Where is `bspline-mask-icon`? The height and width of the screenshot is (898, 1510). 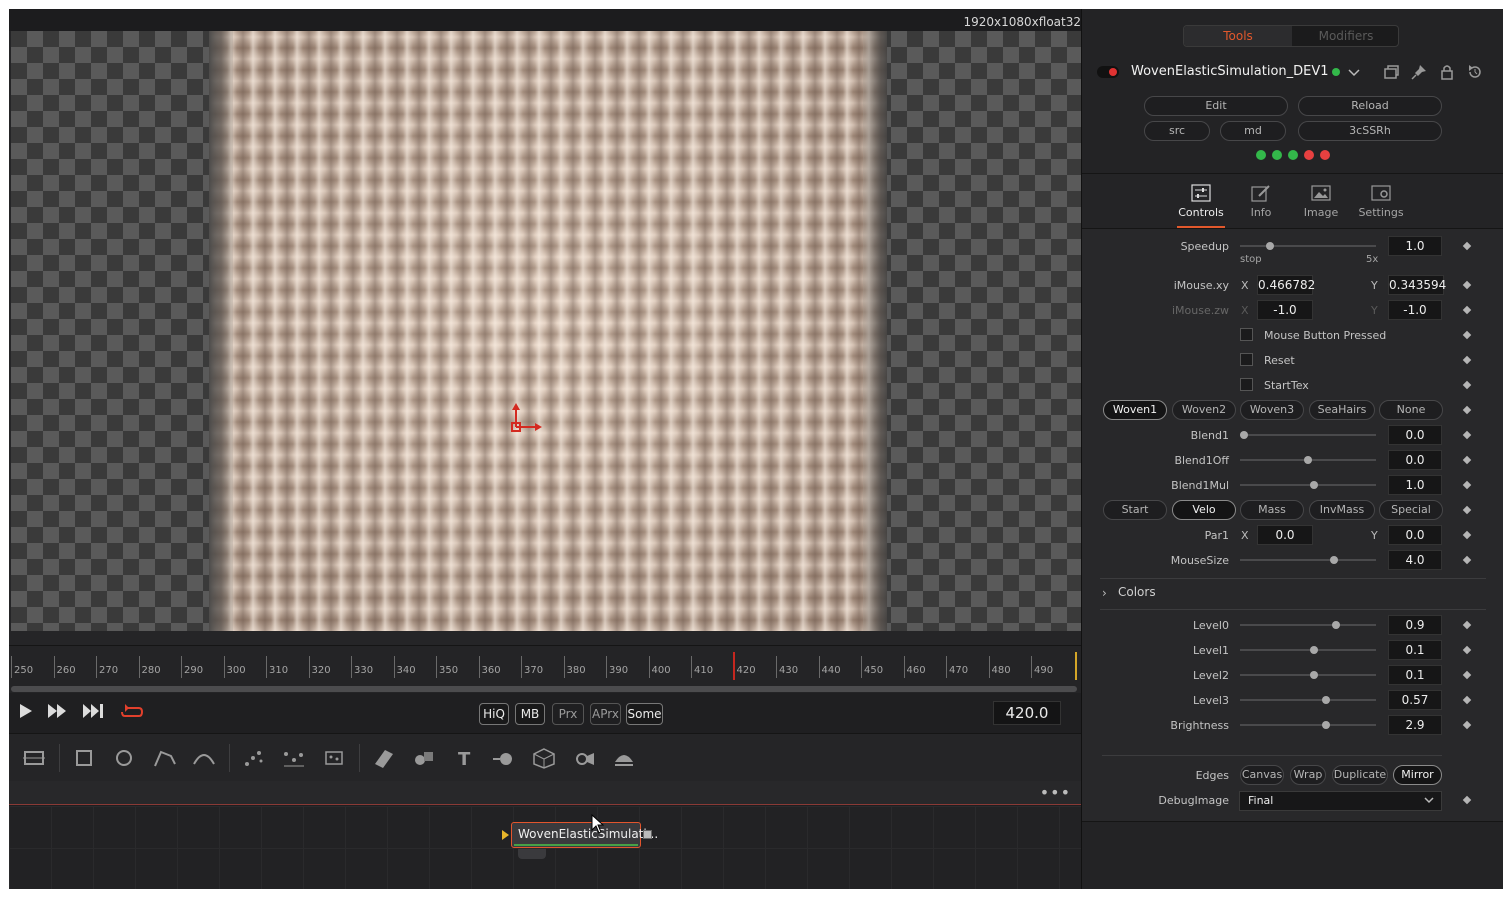
bspline-mask-icon is located at coordinates (204, 758).